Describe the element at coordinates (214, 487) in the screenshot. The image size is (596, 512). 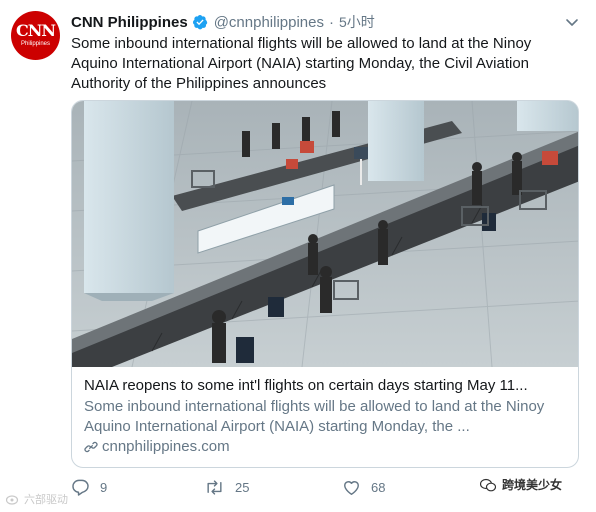
I see `retweet-icon` at that location.